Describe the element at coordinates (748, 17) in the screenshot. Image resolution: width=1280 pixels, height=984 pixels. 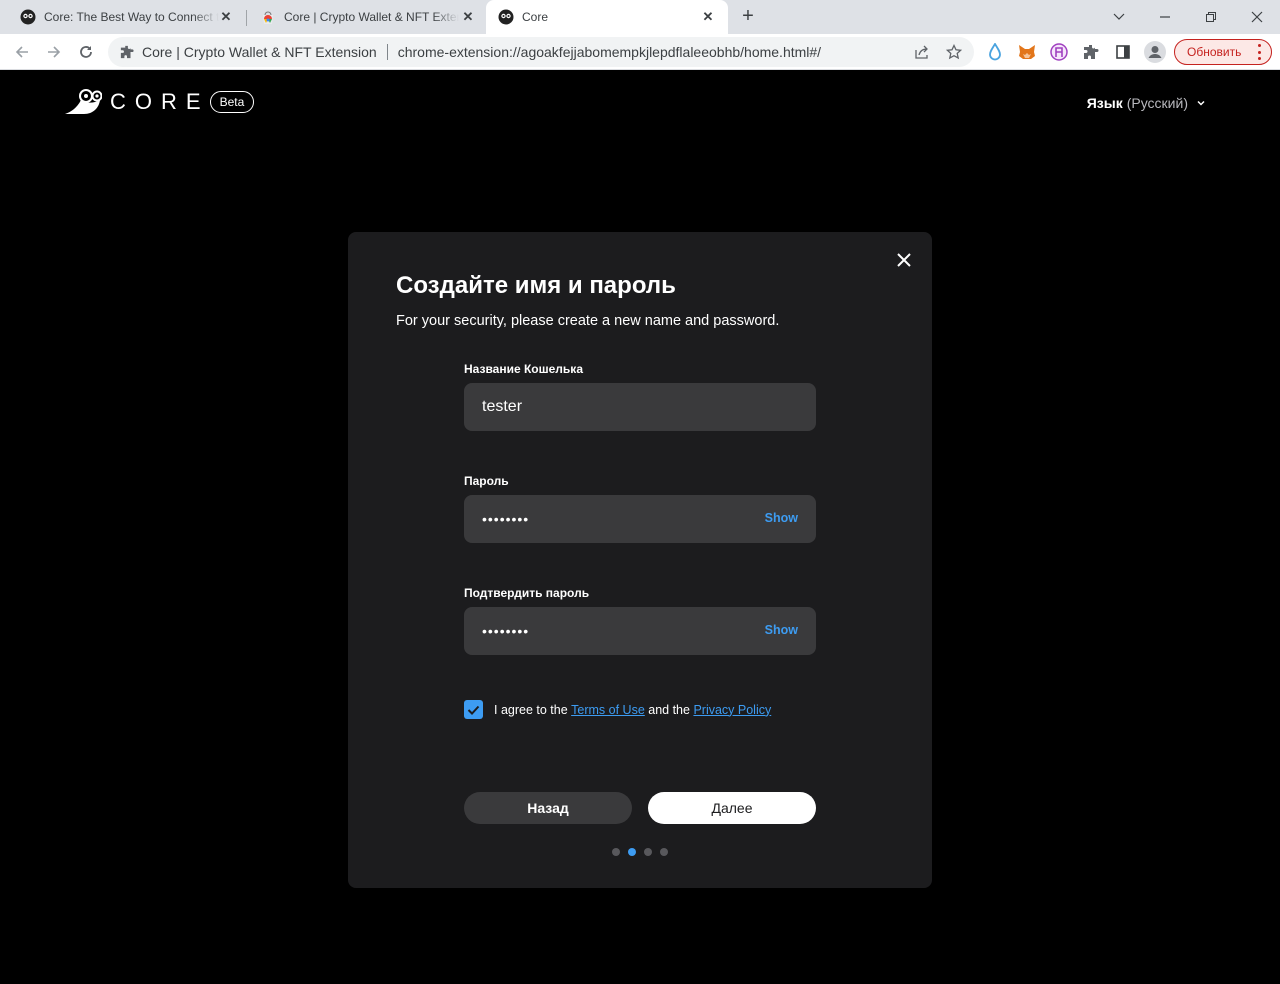
I see `new-tab-button: +` at that location.